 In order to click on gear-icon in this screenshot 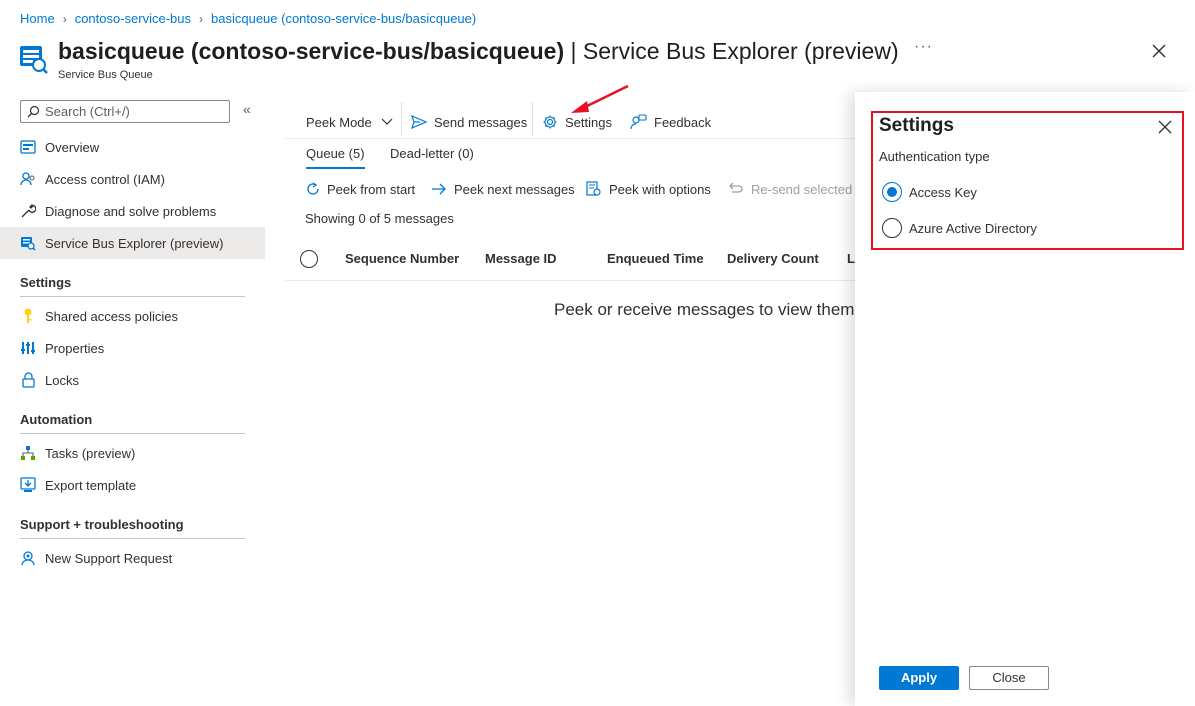, I will do `click(550, 122)`.